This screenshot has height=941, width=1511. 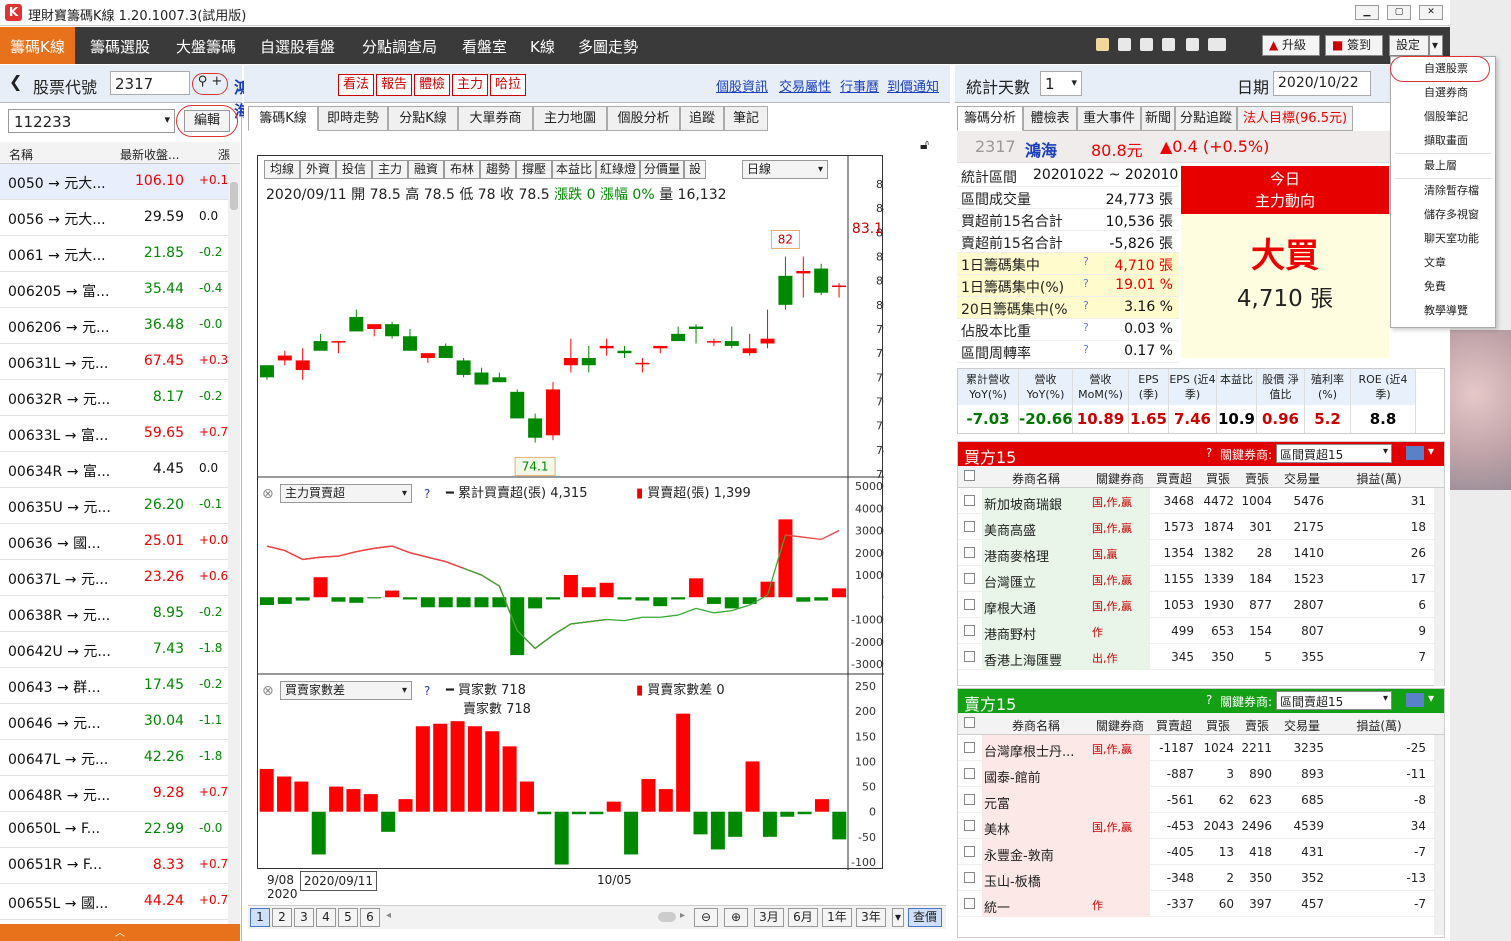 What do you see at coordinates (1443, 117) in the screenshot?
I see `dropdown-item: 個股筆記` at bounding box center [1443, 117].